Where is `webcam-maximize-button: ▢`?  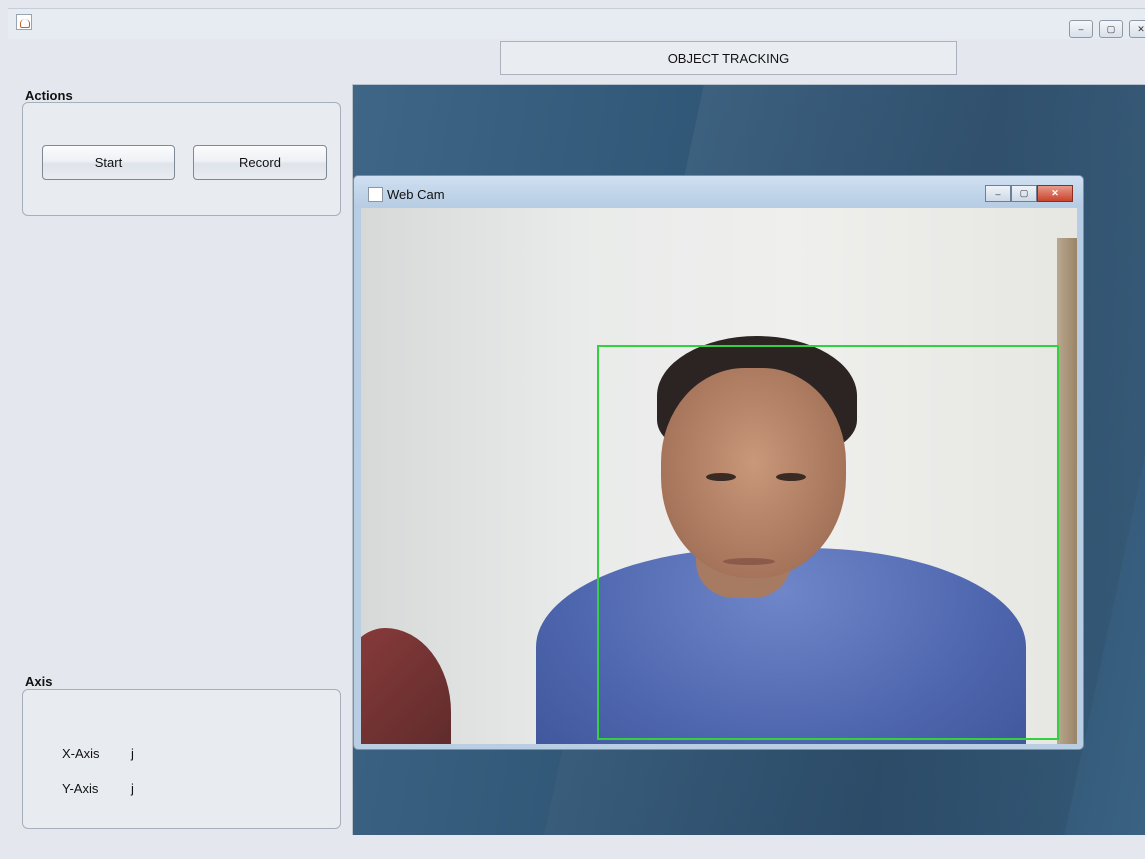
webcam-maximize-button: ▢ is located at coordinates (1024, 193).